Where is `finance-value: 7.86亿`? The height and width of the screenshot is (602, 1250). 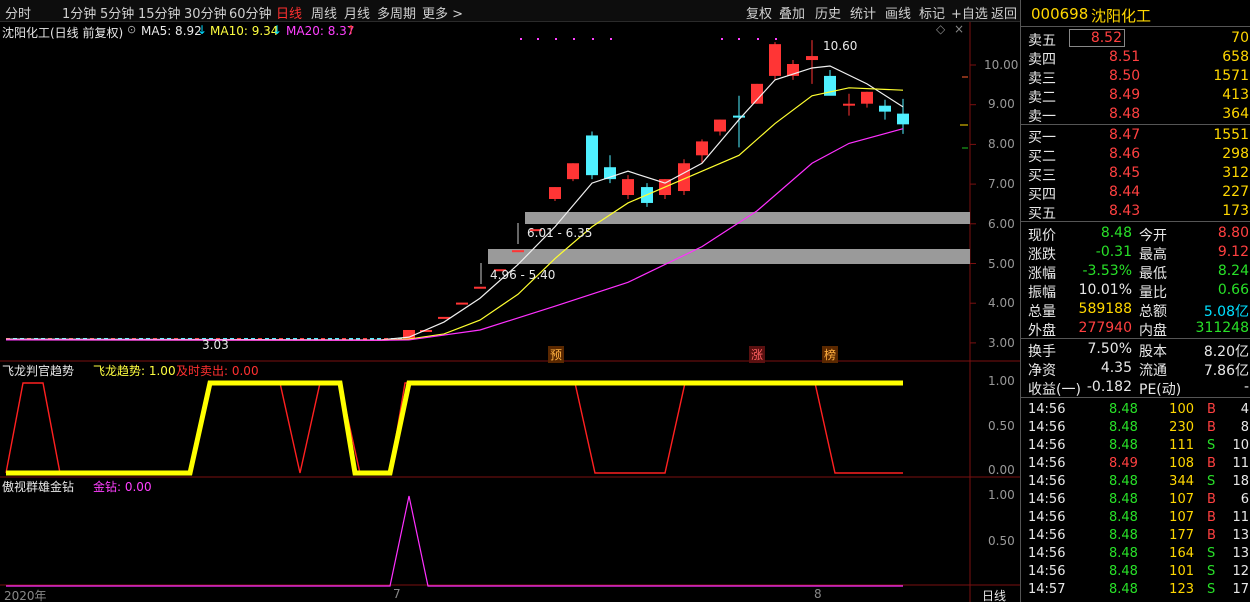 finance-value: 7.86亿 is located at coordinates (1226, 371).